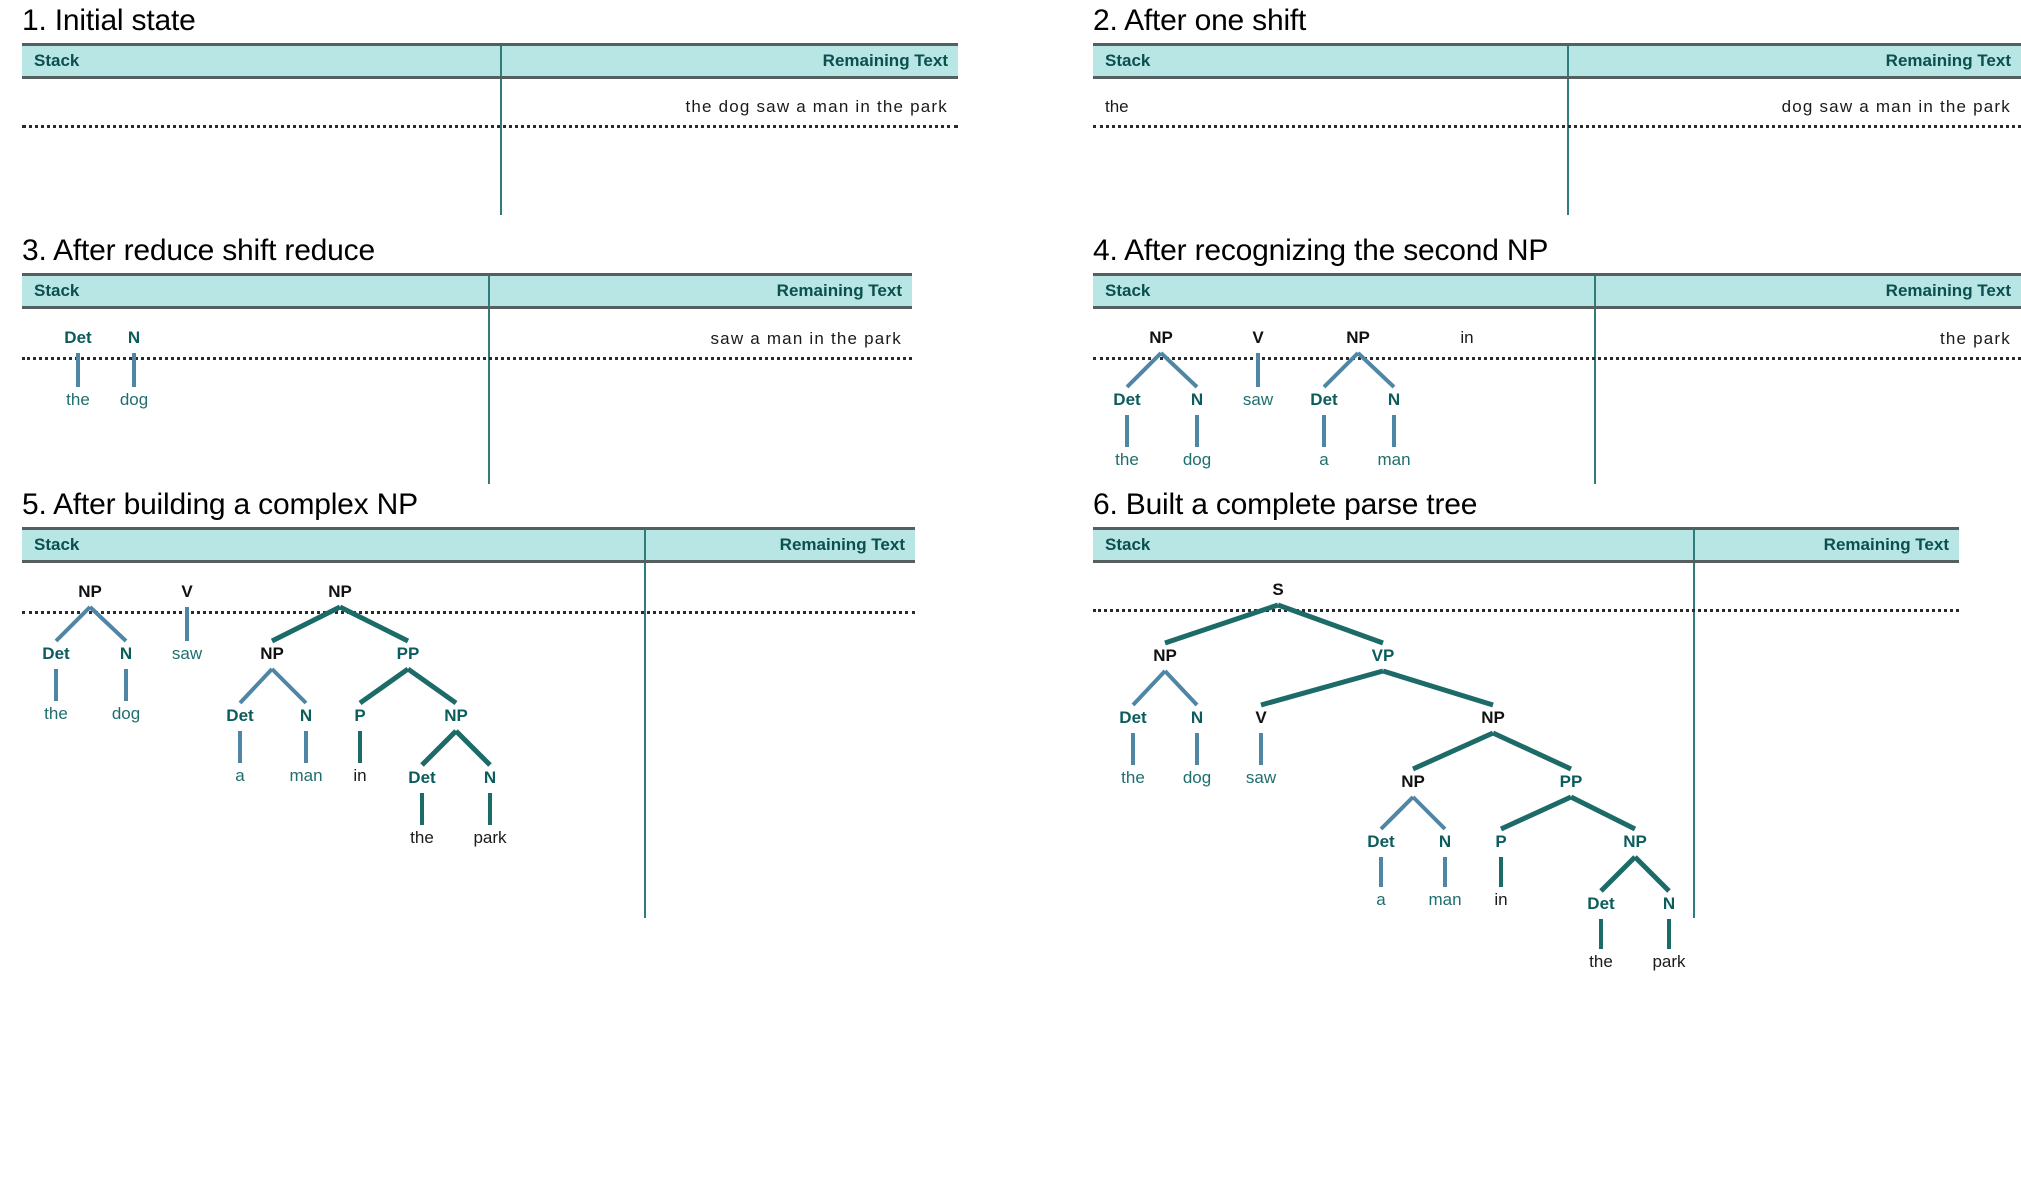  Describe the element at coordinates (198, 250) in the screenshot. I see `panel-title: 3. After reduce shift reduce` at that location.